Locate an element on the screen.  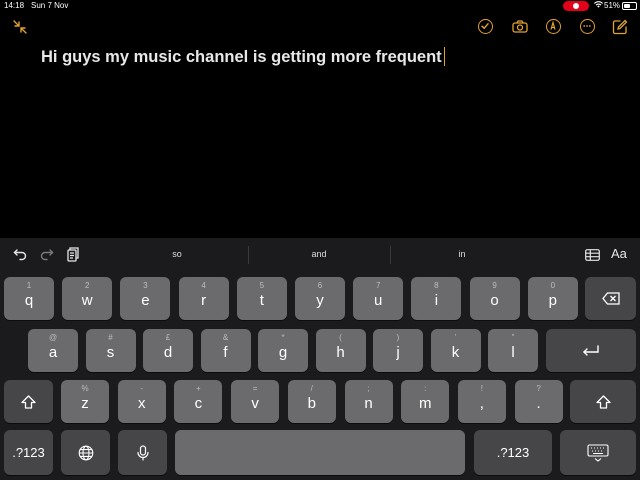
key-label: q is located at coordinates (29, 300).